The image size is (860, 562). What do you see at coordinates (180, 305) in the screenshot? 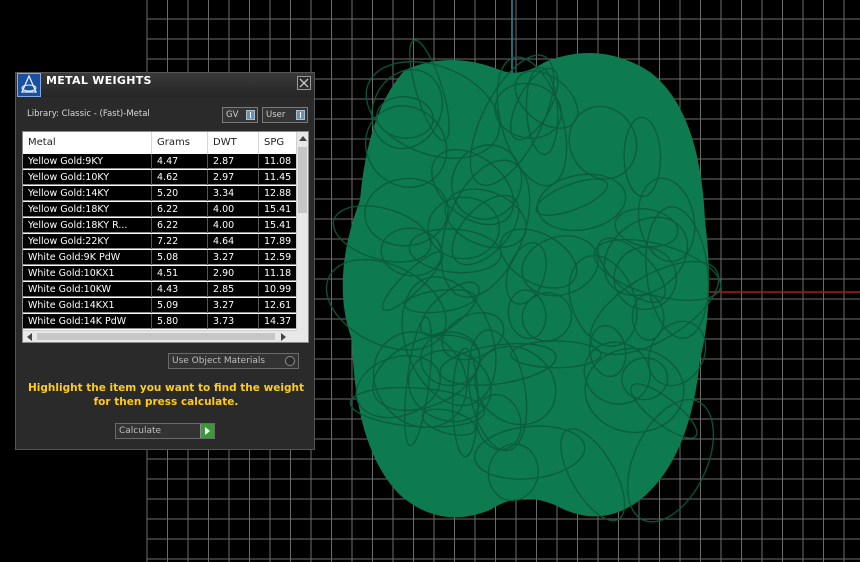
I see `cell-grams: 5.09` at bounding box center [180, 305].